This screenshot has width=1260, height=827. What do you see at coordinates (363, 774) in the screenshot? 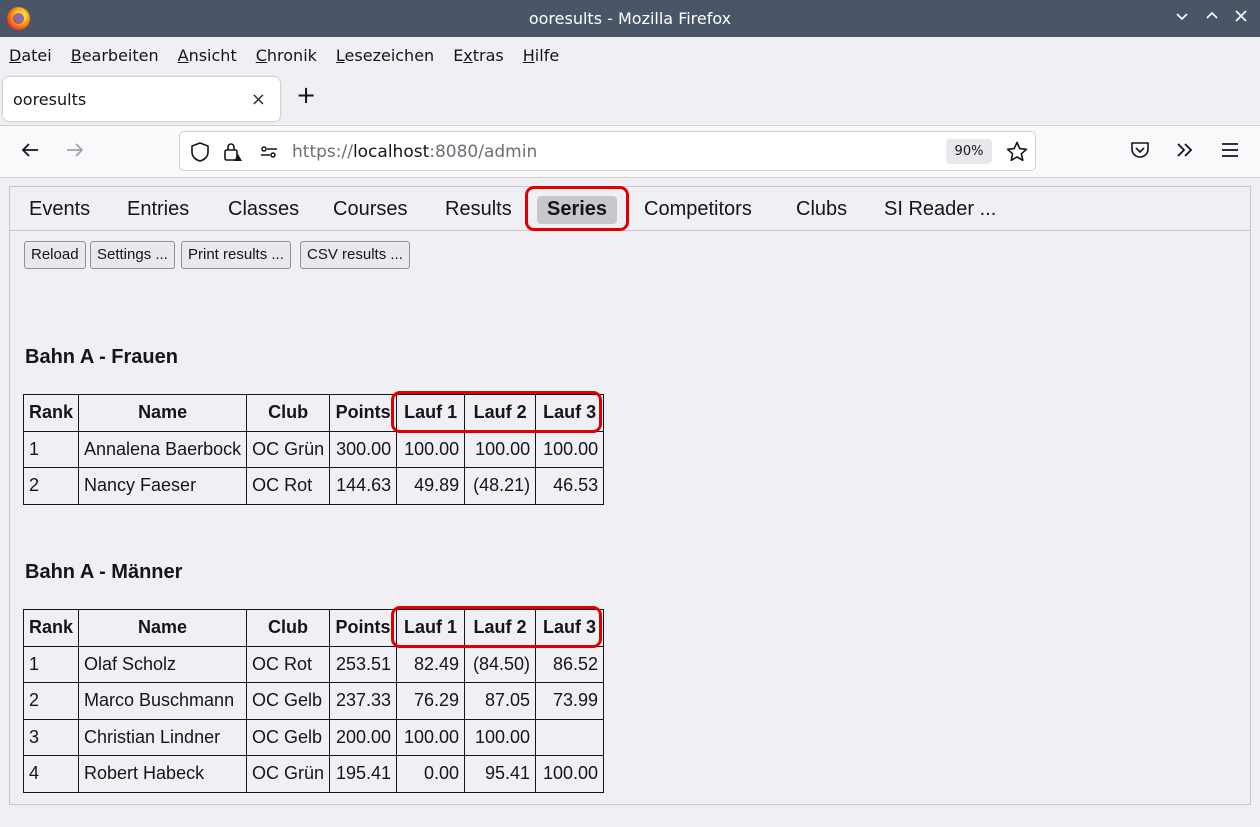
I see `cell-points: 195.41` at bounding box center [363, 774].